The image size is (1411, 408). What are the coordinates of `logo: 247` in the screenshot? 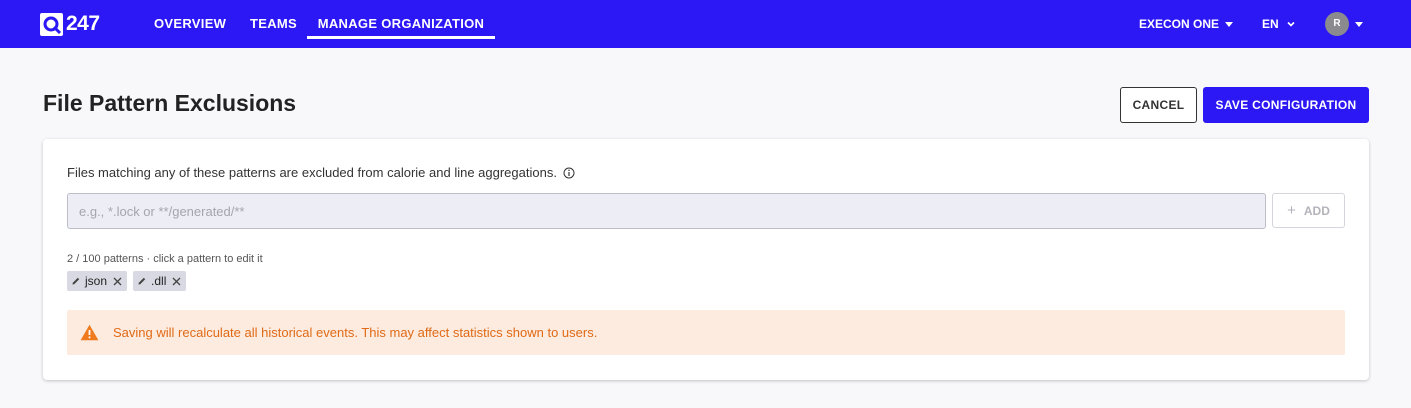 It's located at (70, 24).